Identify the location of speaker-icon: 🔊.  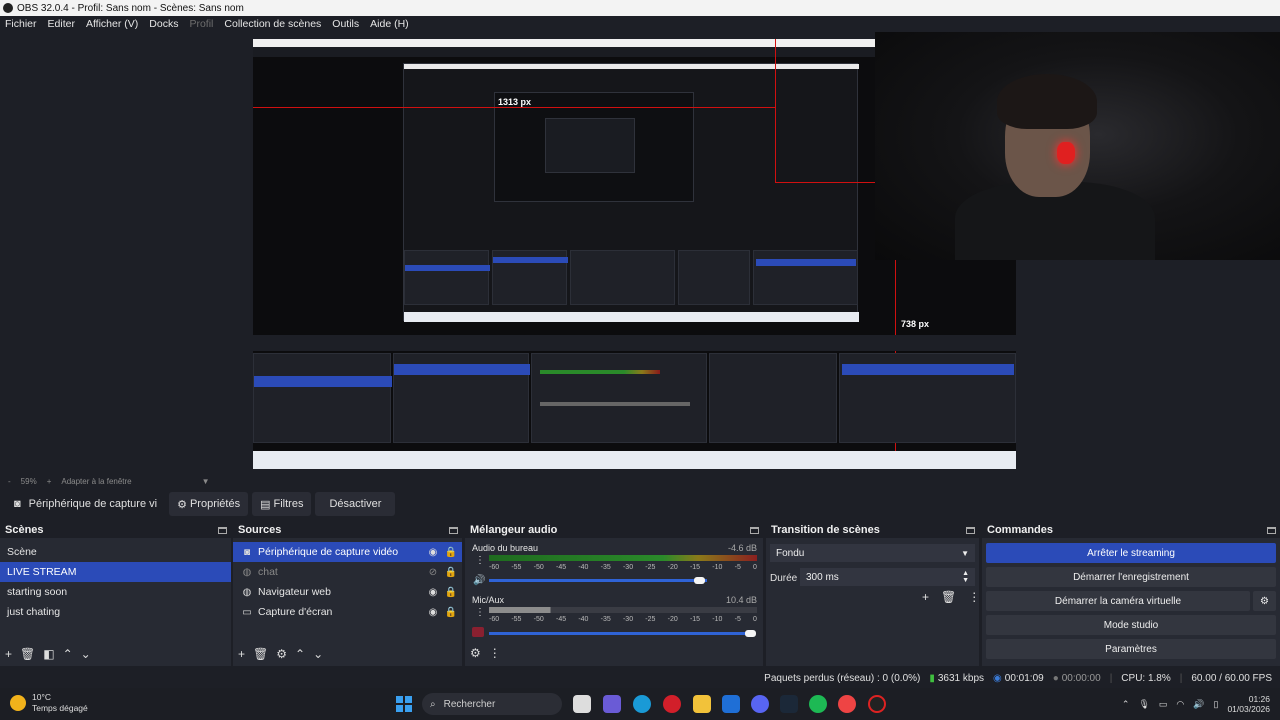
(479, 580).